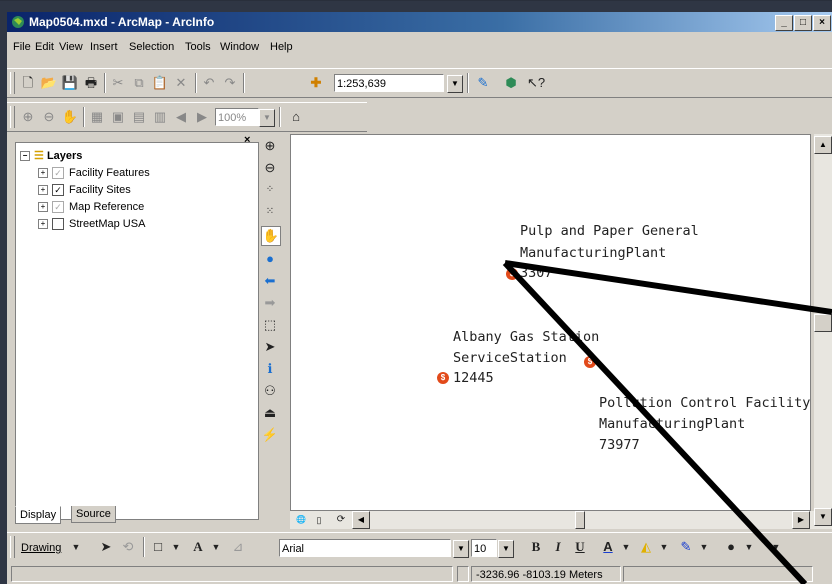 Image resolution: width=832 pixels, height=584 pixels. Describe the element at coordinates (97, 117) in the screenshot. I see `zoom-whole-page-icon: ▦` at that location.